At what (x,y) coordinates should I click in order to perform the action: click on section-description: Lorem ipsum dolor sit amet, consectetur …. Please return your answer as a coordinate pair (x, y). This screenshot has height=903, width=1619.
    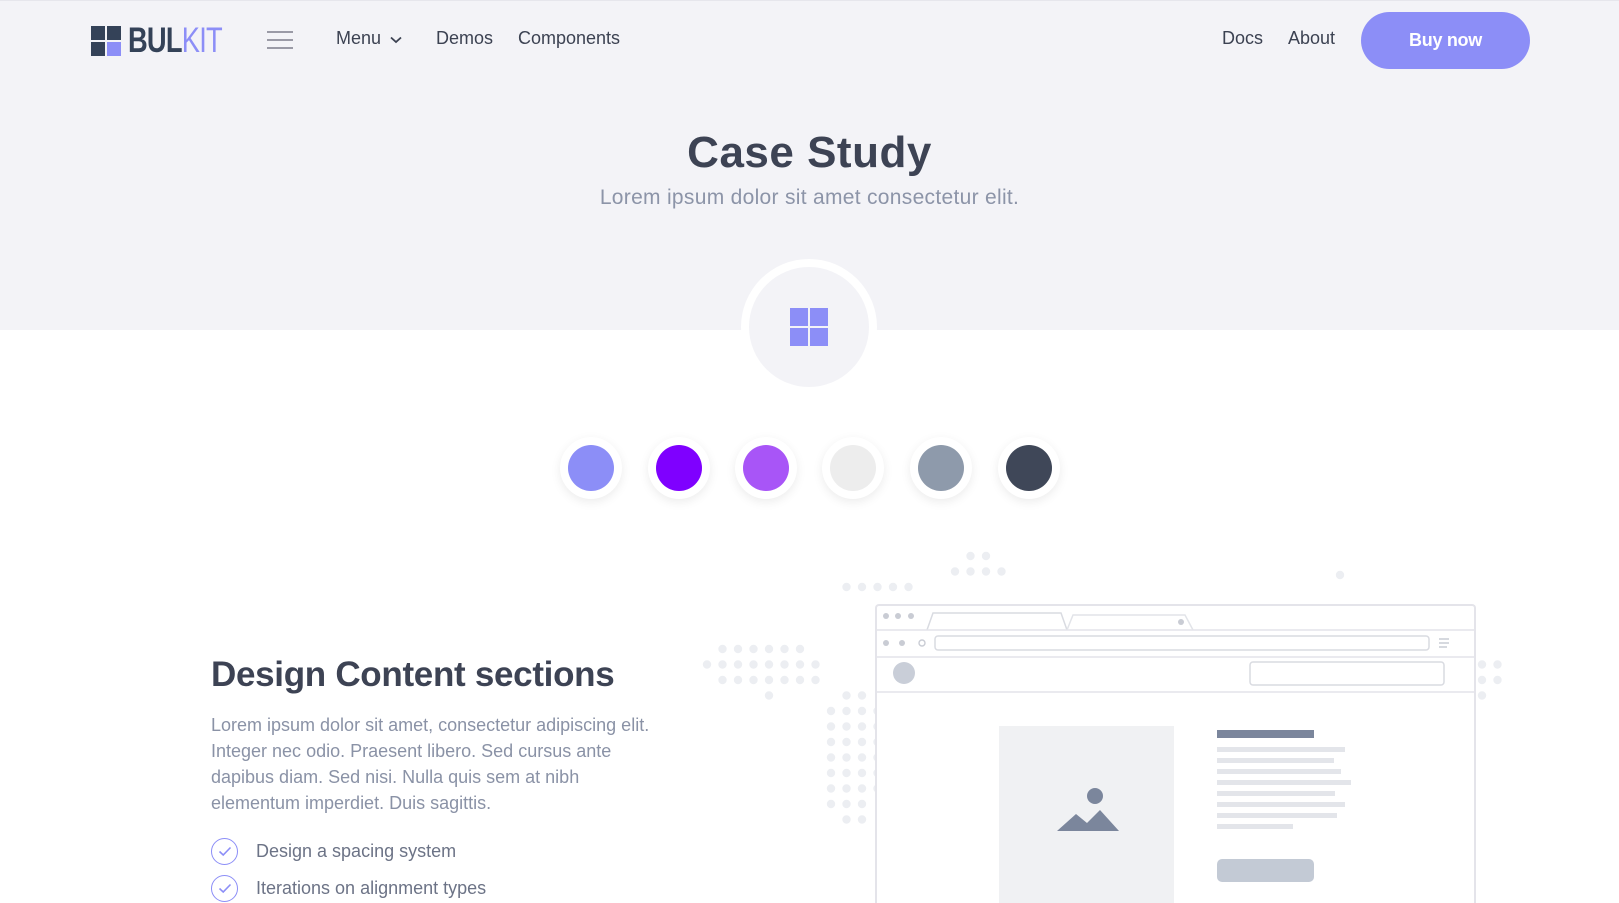
    Looking at the image, I should click on (430, 764).